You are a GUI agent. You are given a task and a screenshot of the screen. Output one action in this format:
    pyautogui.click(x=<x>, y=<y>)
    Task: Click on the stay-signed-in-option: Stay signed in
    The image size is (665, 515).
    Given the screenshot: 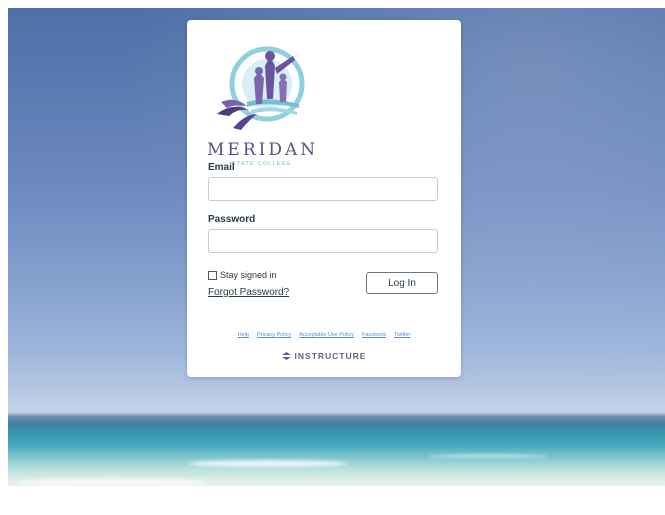 What is the action you would take?
    pyautogui.click(x=242, y=275)
    